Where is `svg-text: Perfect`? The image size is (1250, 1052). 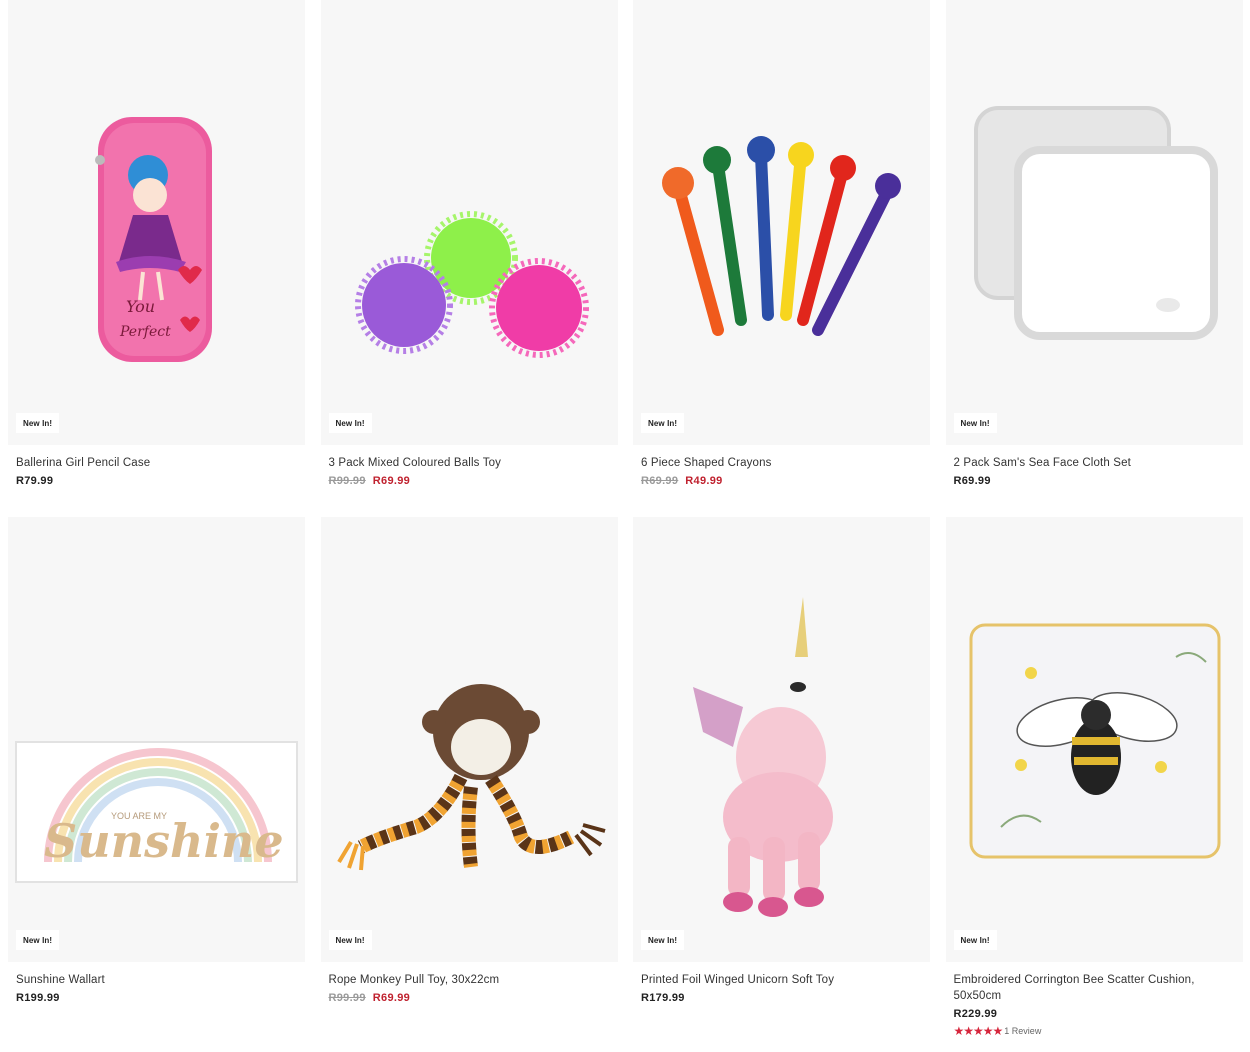 svg-text: Perfect is located at coordinates (145, 332).